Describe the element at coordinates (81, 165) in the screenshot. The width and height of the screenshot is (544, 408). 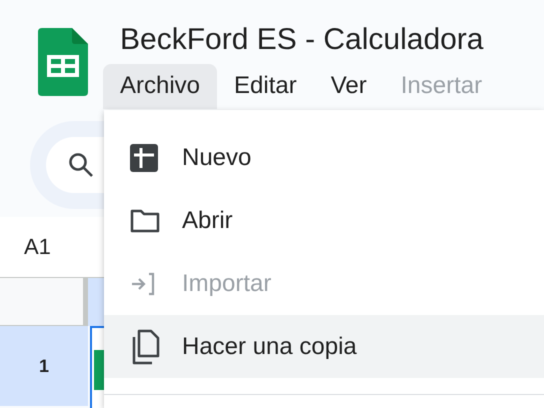
I see `search-icon` at that location.